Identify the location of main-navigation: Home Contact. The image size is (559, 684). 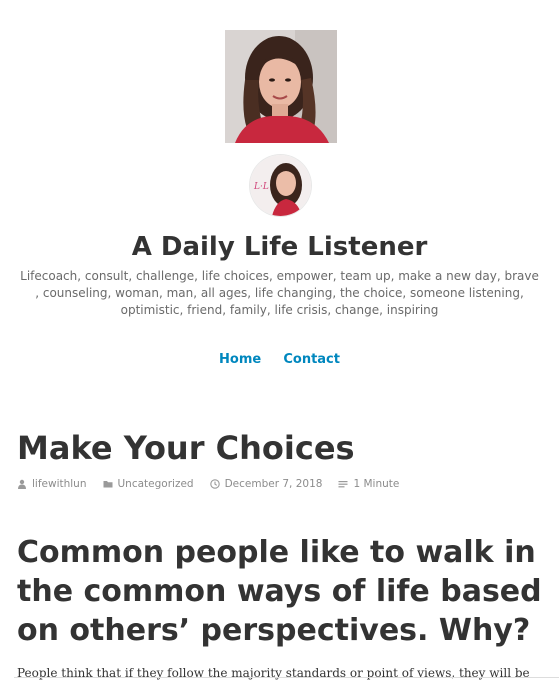
(279, 360).